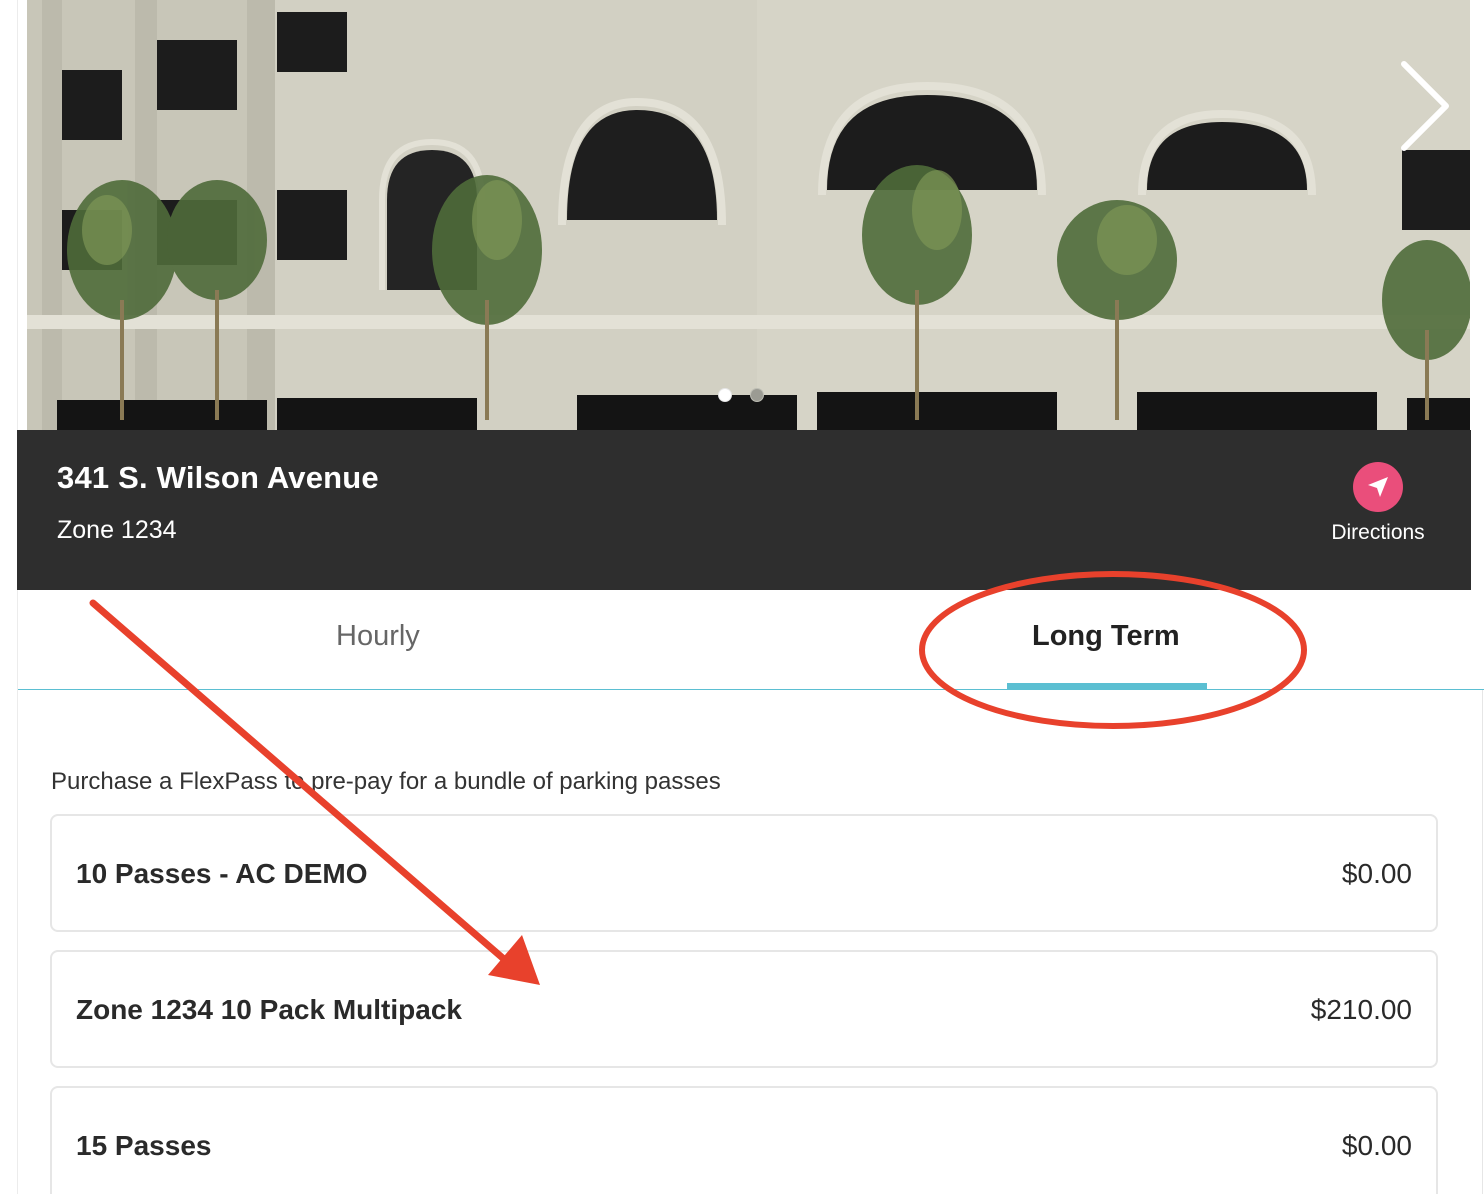 This screenshot has height=1194, width=1484. What do you see at coordinates (744, 1140) in the screenshot?
I see `pass-option: 15 Passes $0.00` at bounding box center [744, 1140].